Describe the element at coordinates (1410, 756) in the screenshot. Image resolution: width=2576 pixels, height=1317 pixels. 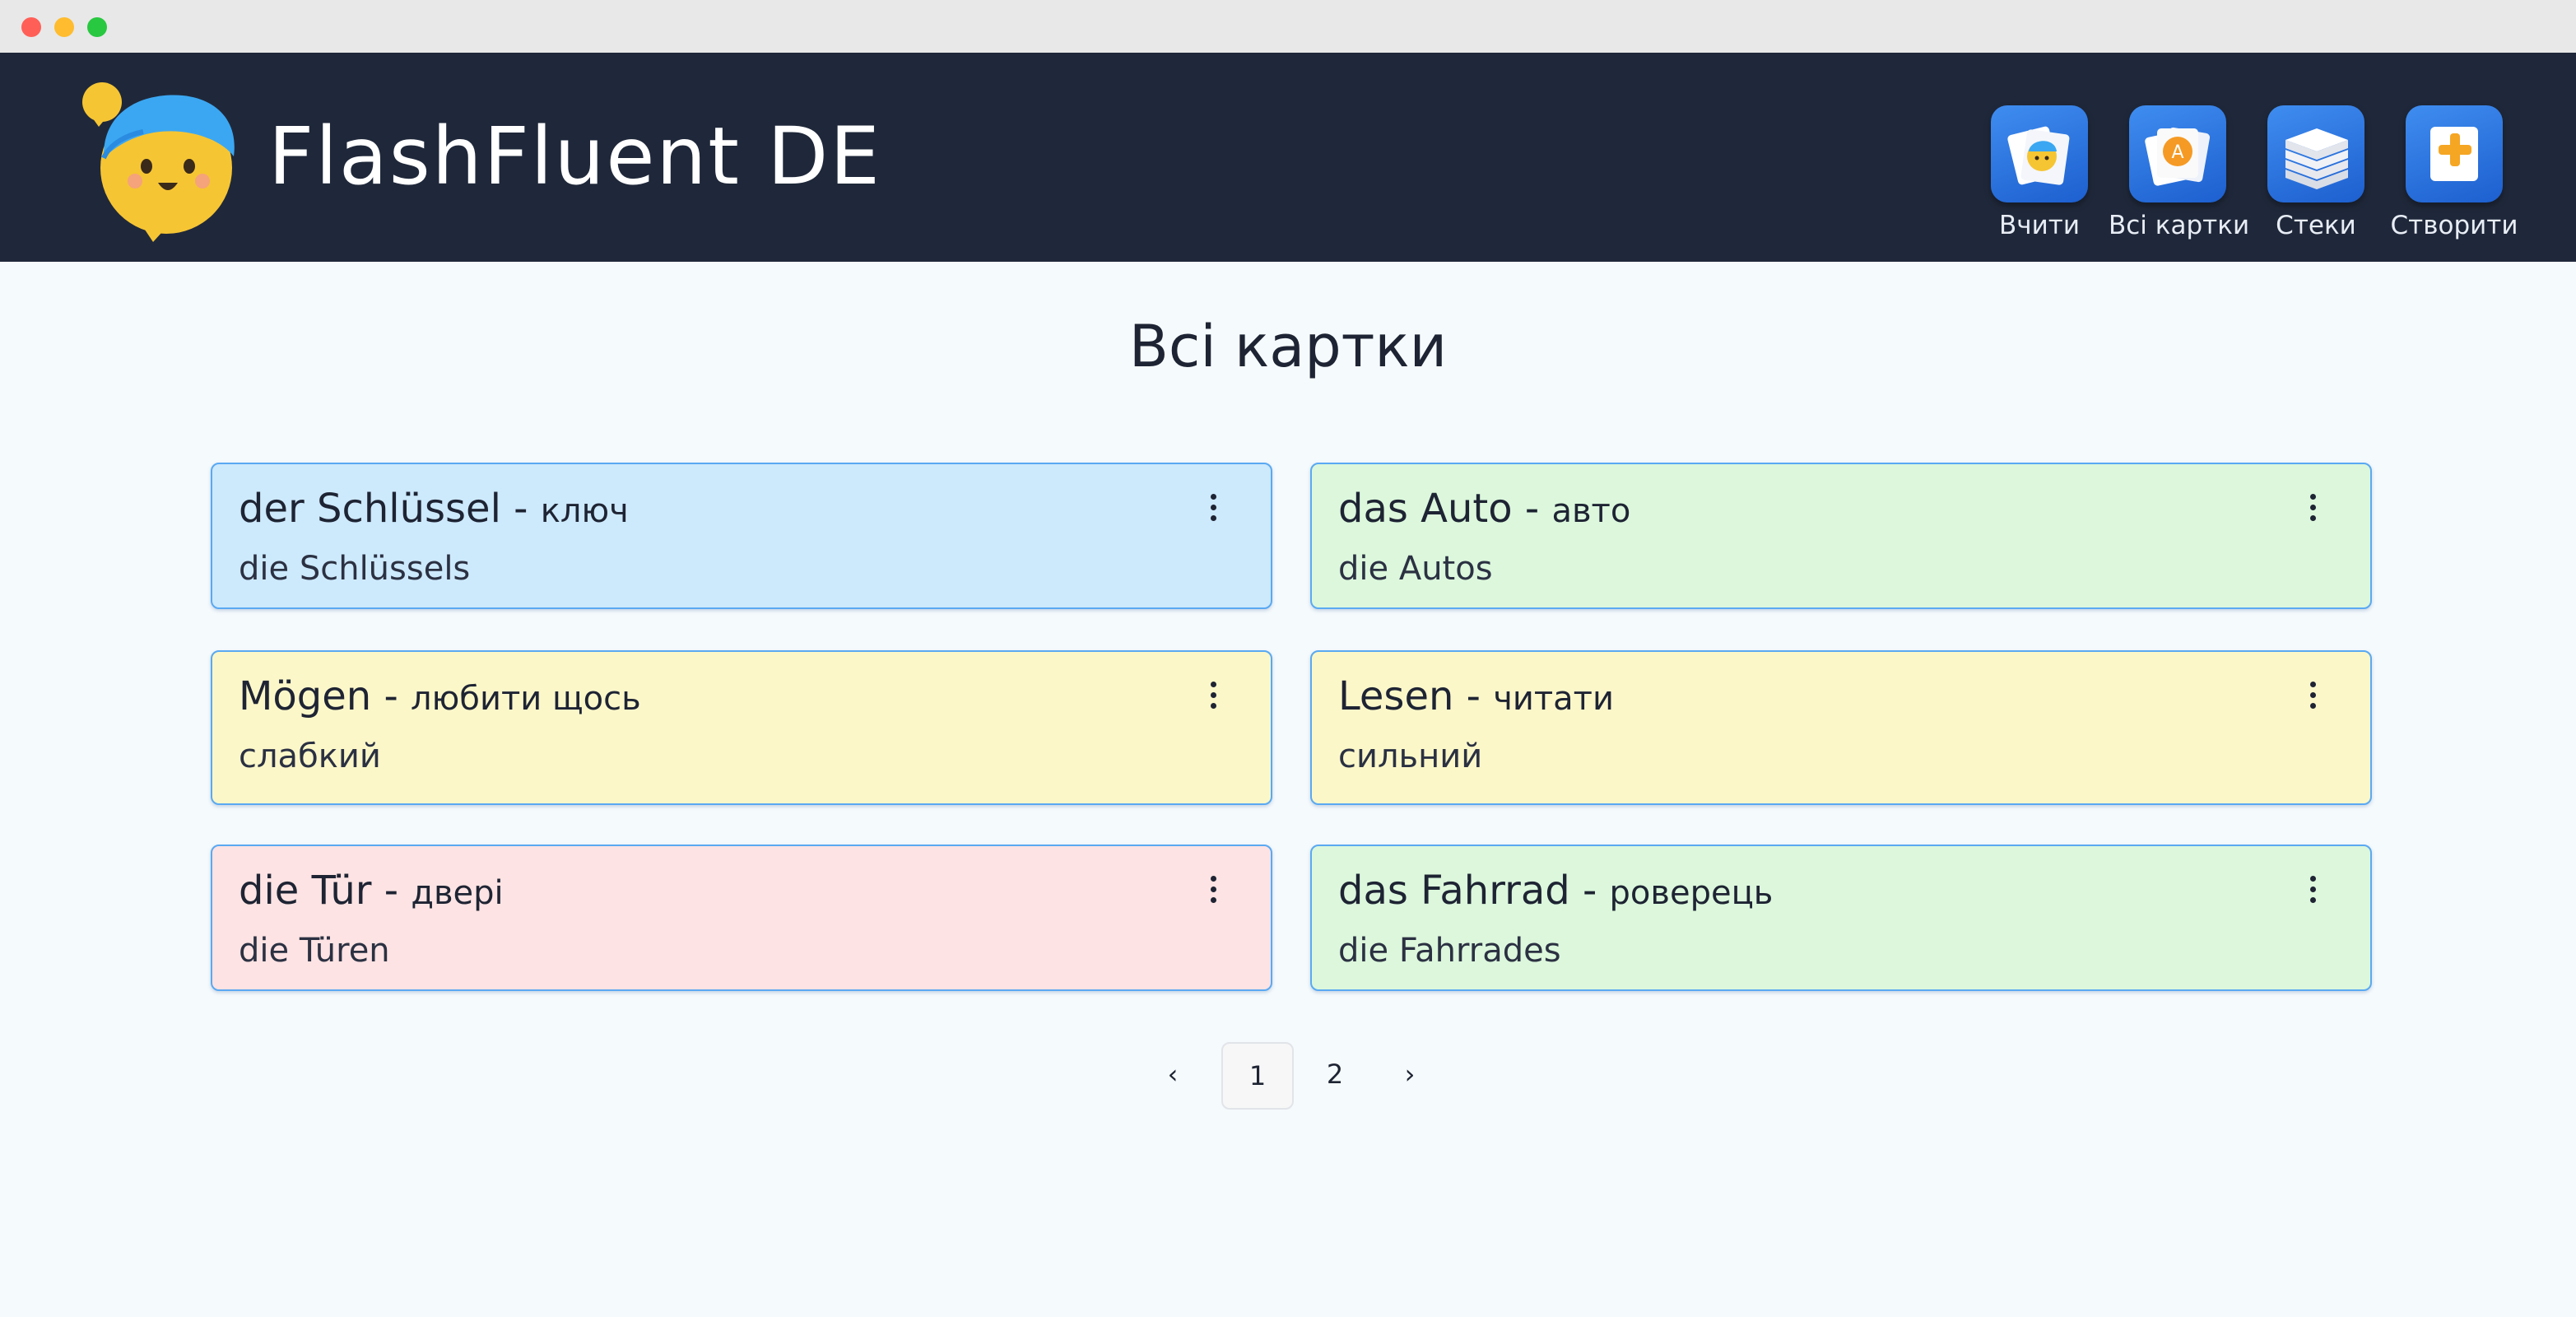
I see `card-subtitle: сильний` at that location.